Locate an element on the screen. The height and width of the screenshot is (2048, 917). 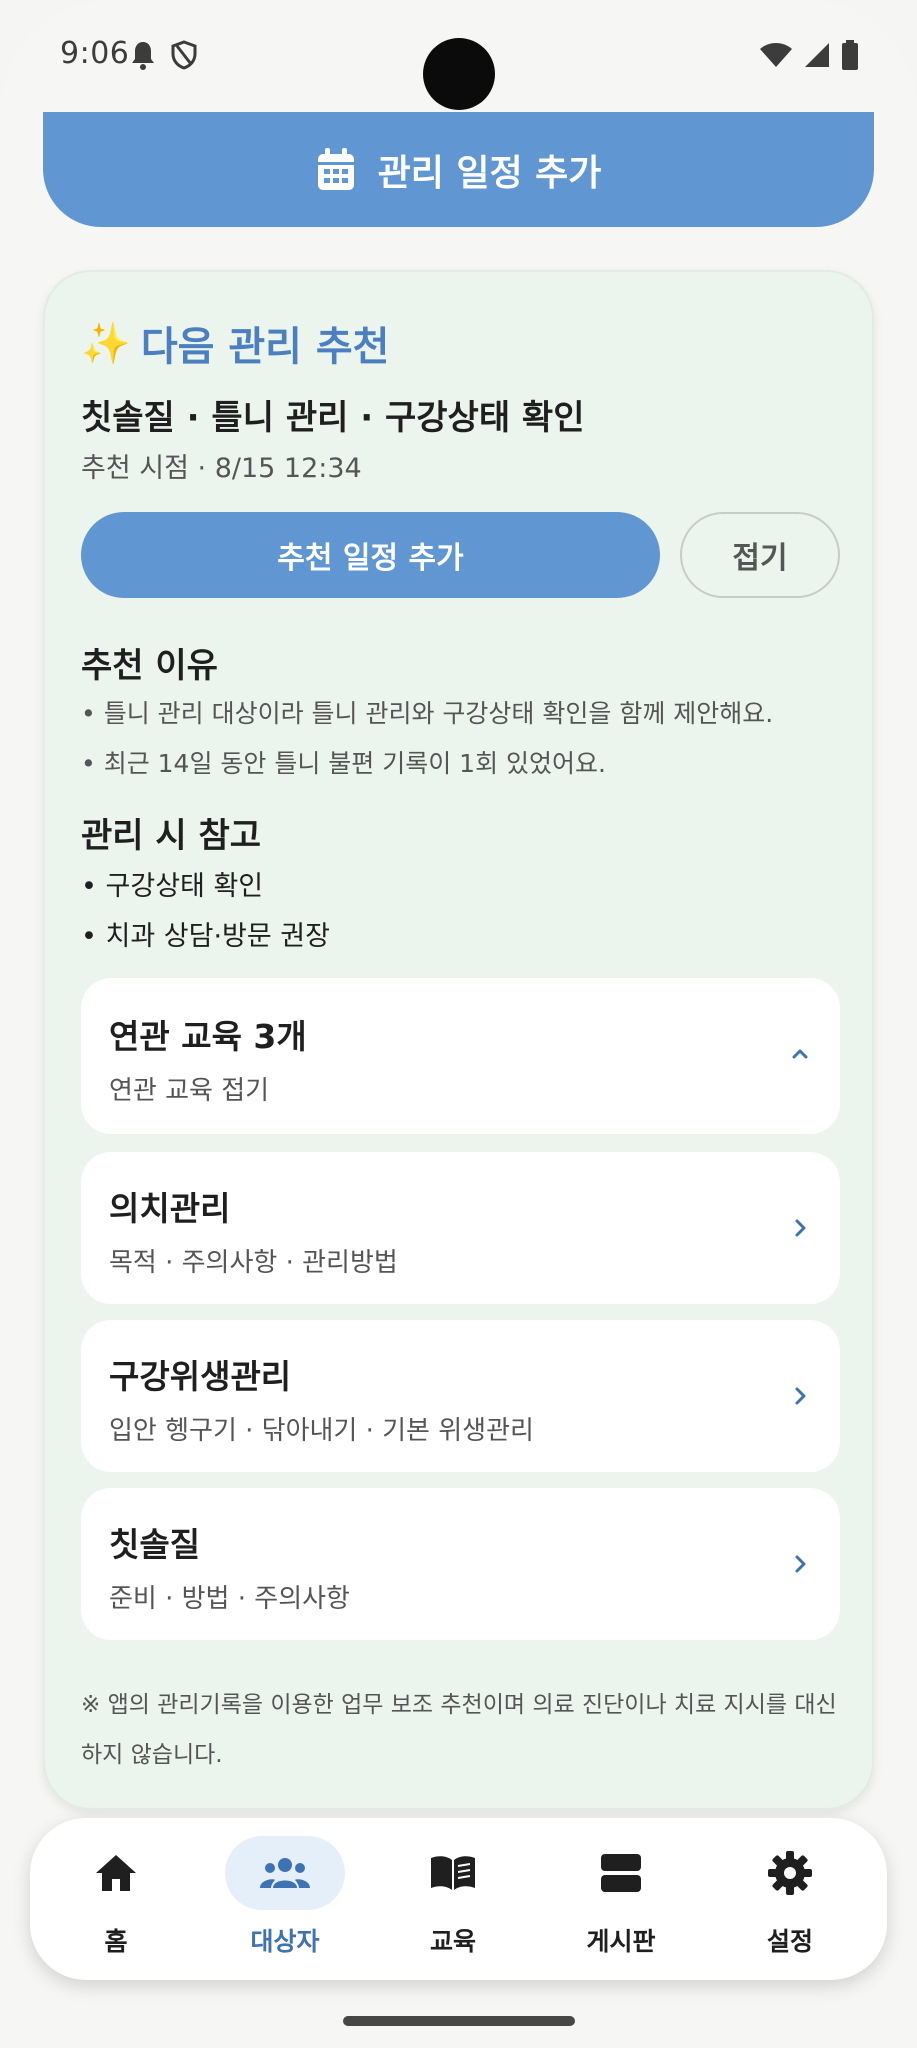
nav-item-home: 홈 is located at coordinates (116, 1899).